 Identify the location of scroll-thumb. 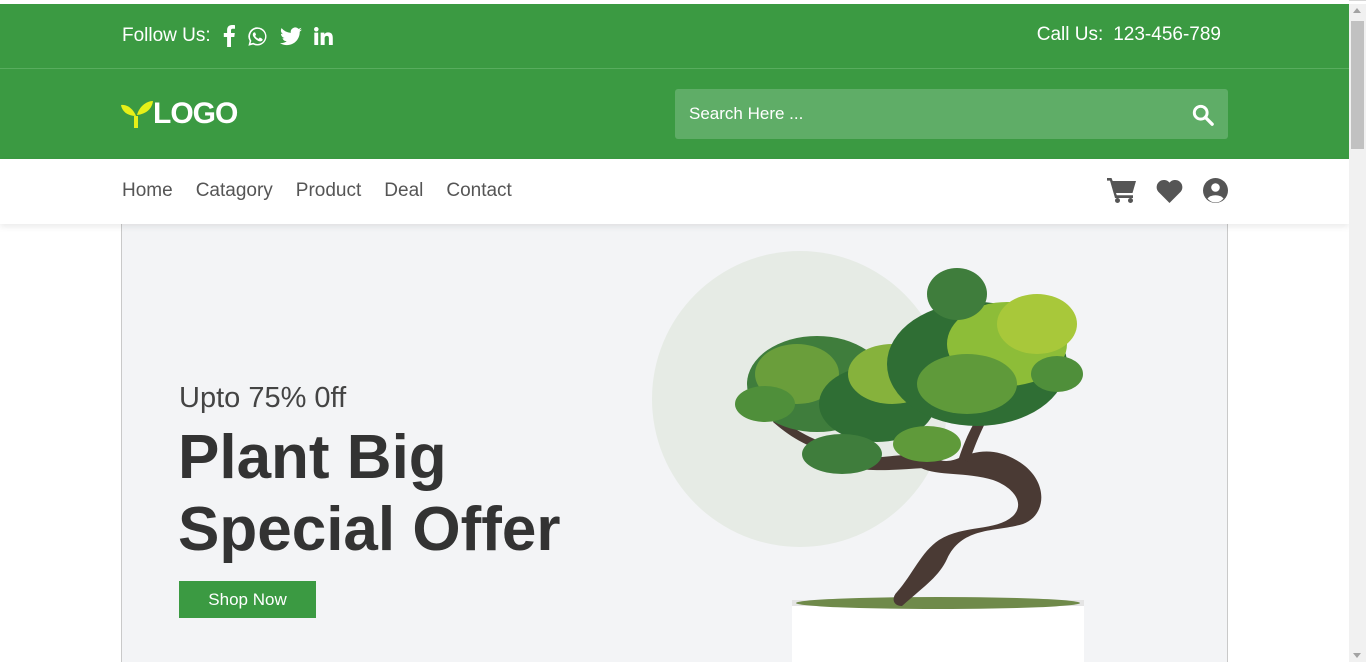
(1357, 85).